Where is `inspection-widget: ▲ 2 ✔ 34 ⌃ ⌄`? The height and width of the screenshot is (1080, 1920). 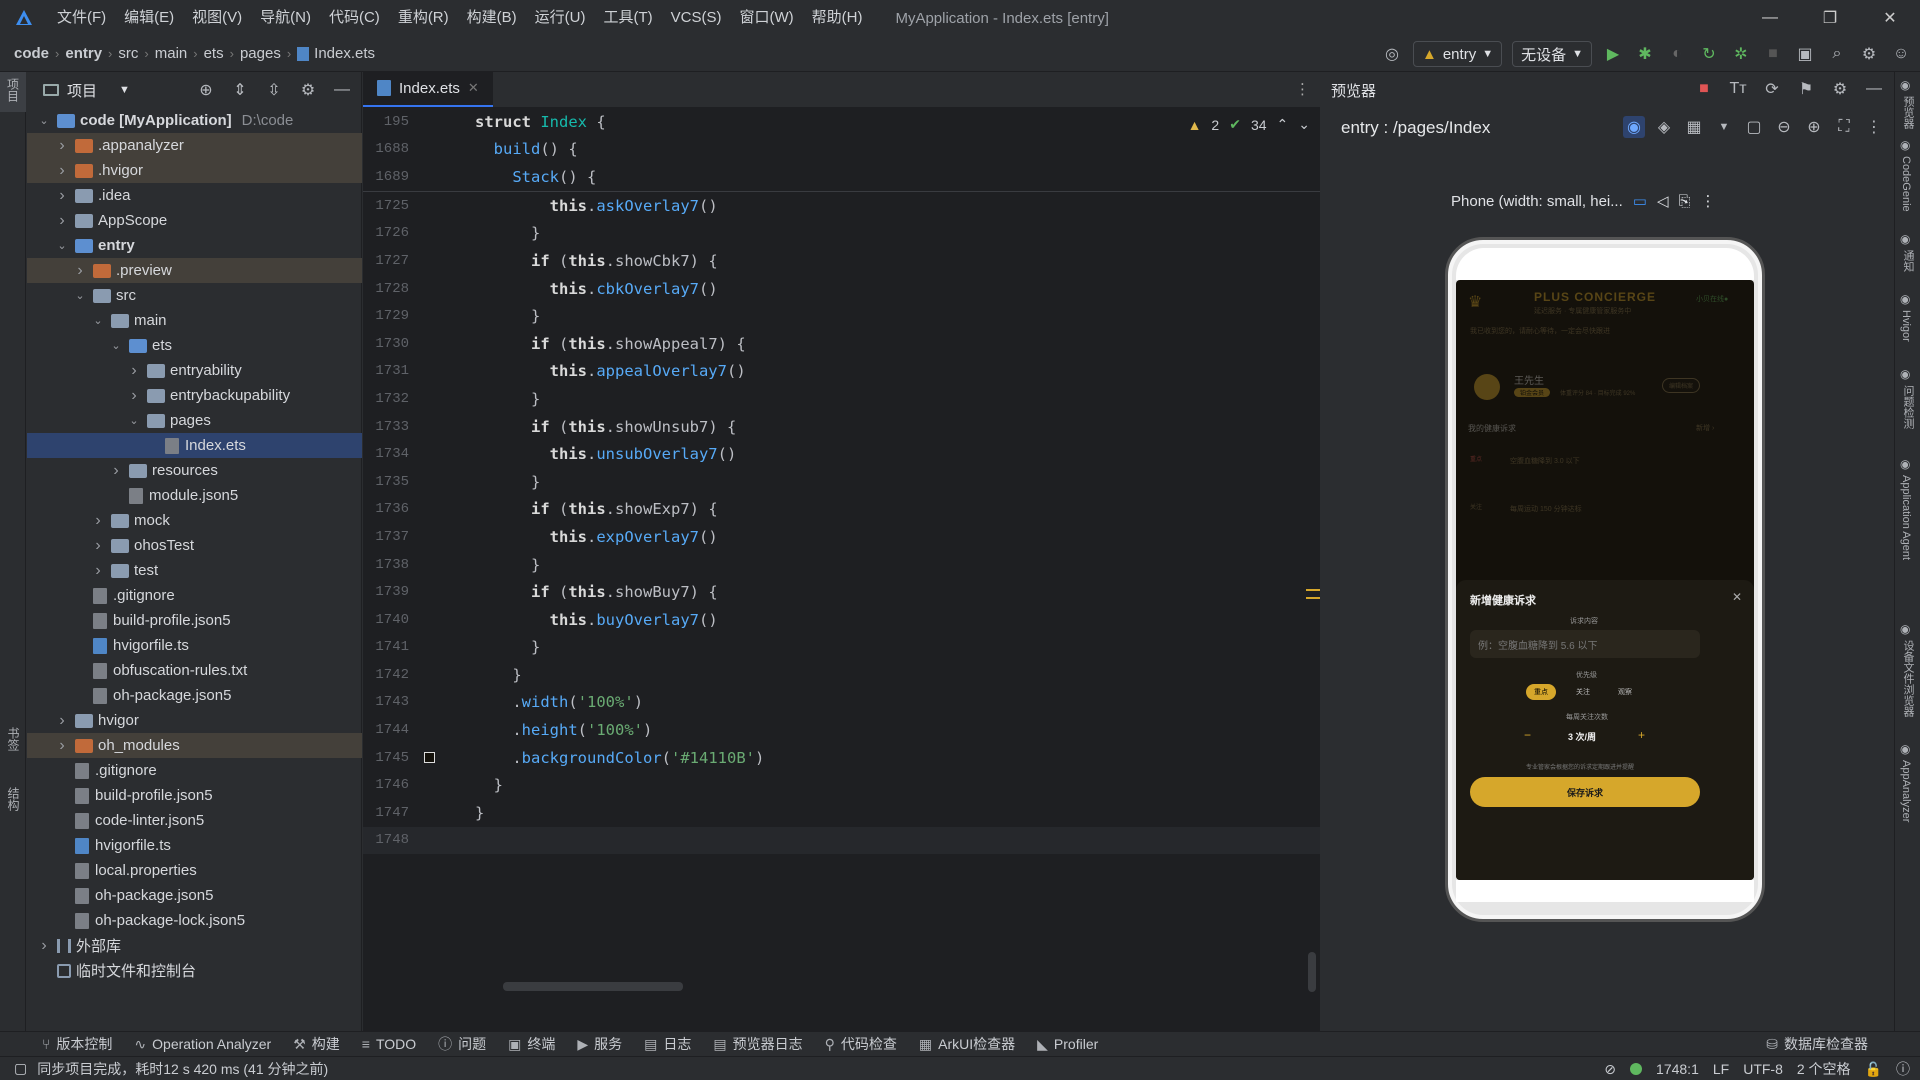
inspection-widget: ▲ 2 ✔ 34 ⌃ ⌄ is located at coordinates (1249, 124).